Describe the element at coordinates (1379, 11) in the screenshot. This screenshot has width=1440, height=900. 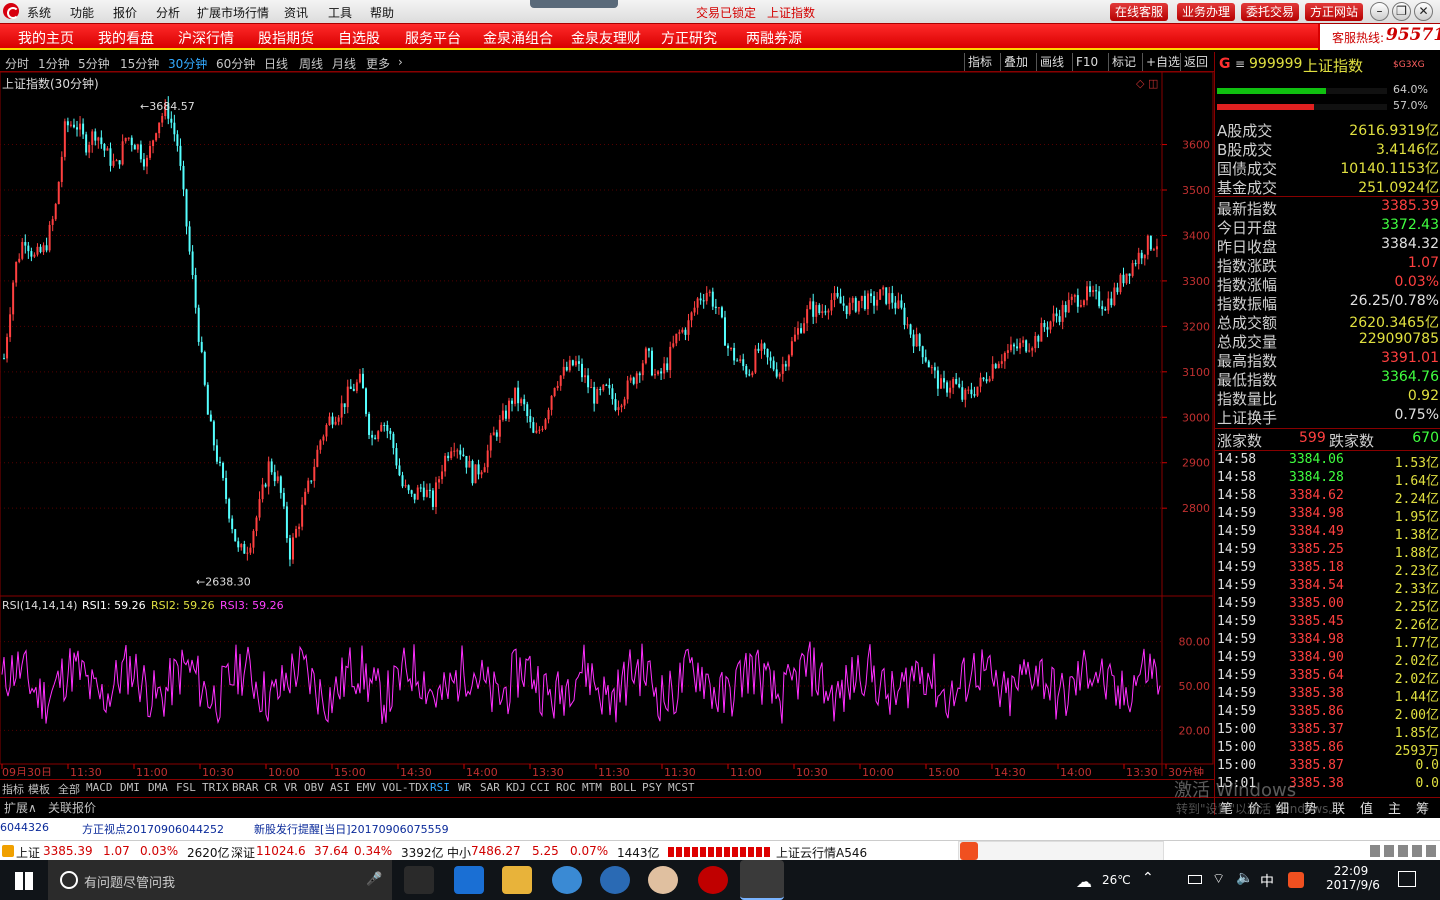
I see `minimize-icon: –` at that location.